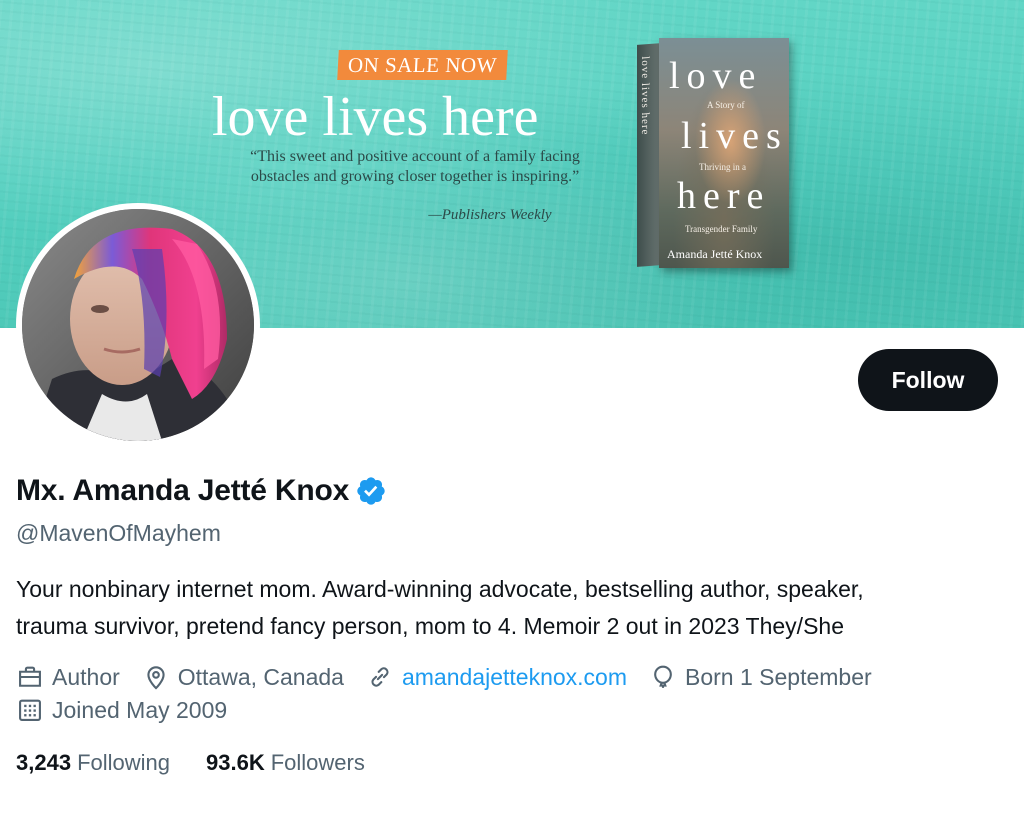 The height and width of the screenshot is (829, 1024). What do you see at coordinates (380, 677) in the screenshot?
I see `link-icon` at bounding box center [380, 677].